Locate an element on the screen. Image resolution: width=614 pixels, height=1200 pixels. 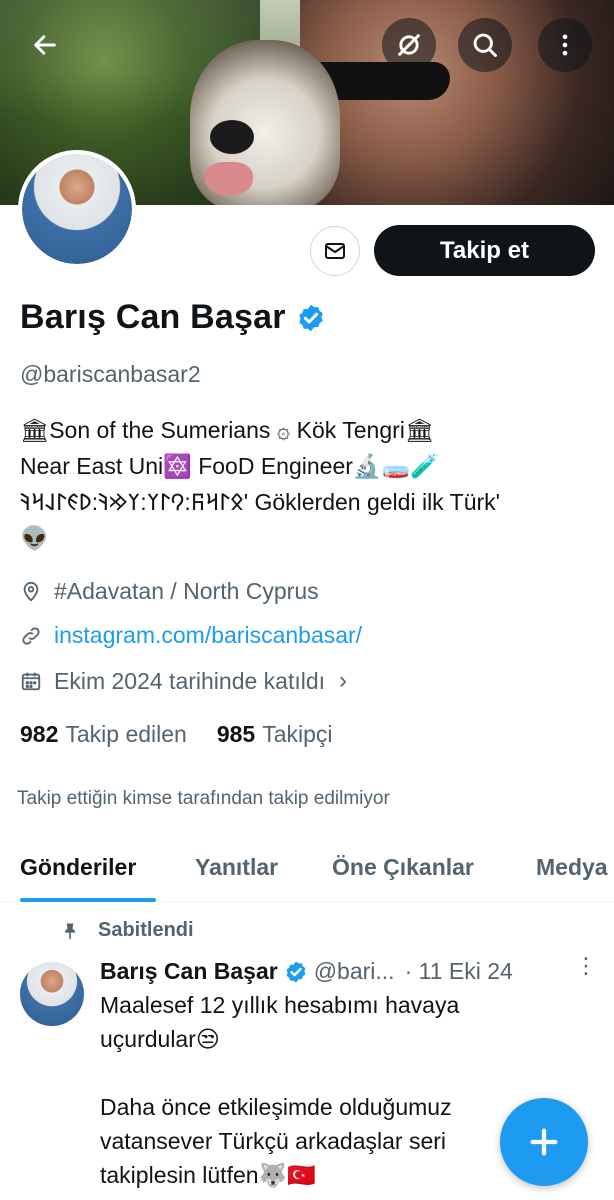
profile-name: Barış Can Başar is located at coordinates (153, 317).